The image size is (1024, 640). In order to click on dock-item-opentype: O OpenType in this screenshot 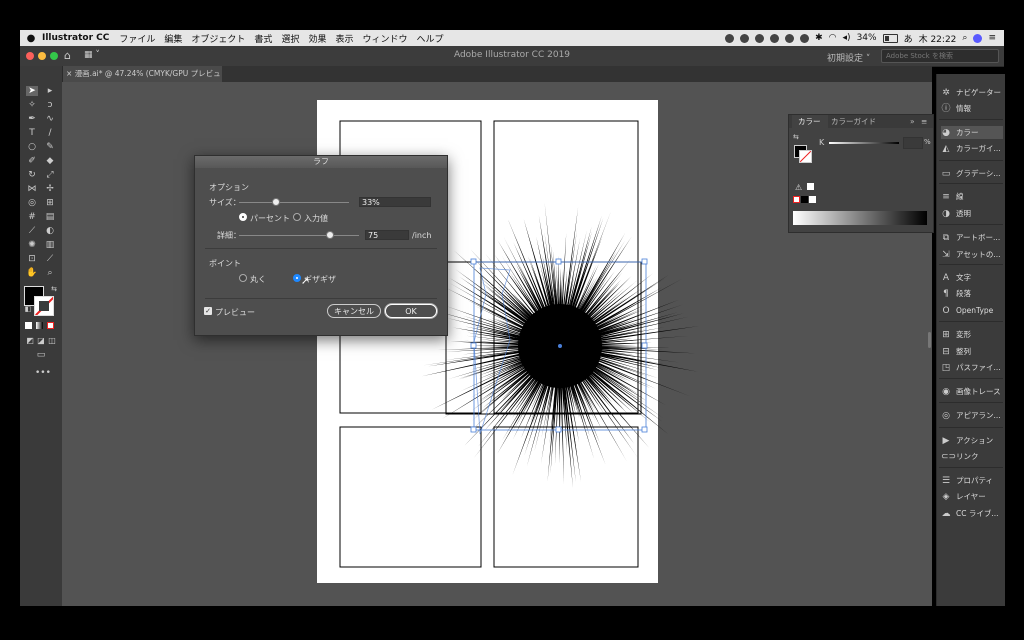, I will do `click(972, 310)`.